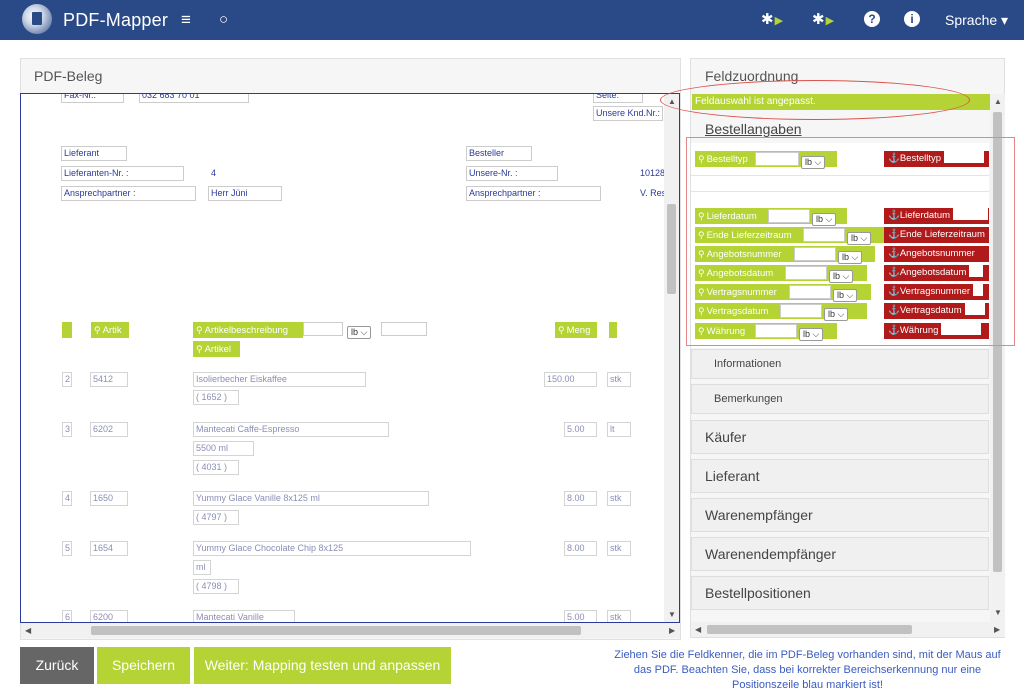  I want to click on section-bestellangaben: Bestellangaben, so click(753, 129).